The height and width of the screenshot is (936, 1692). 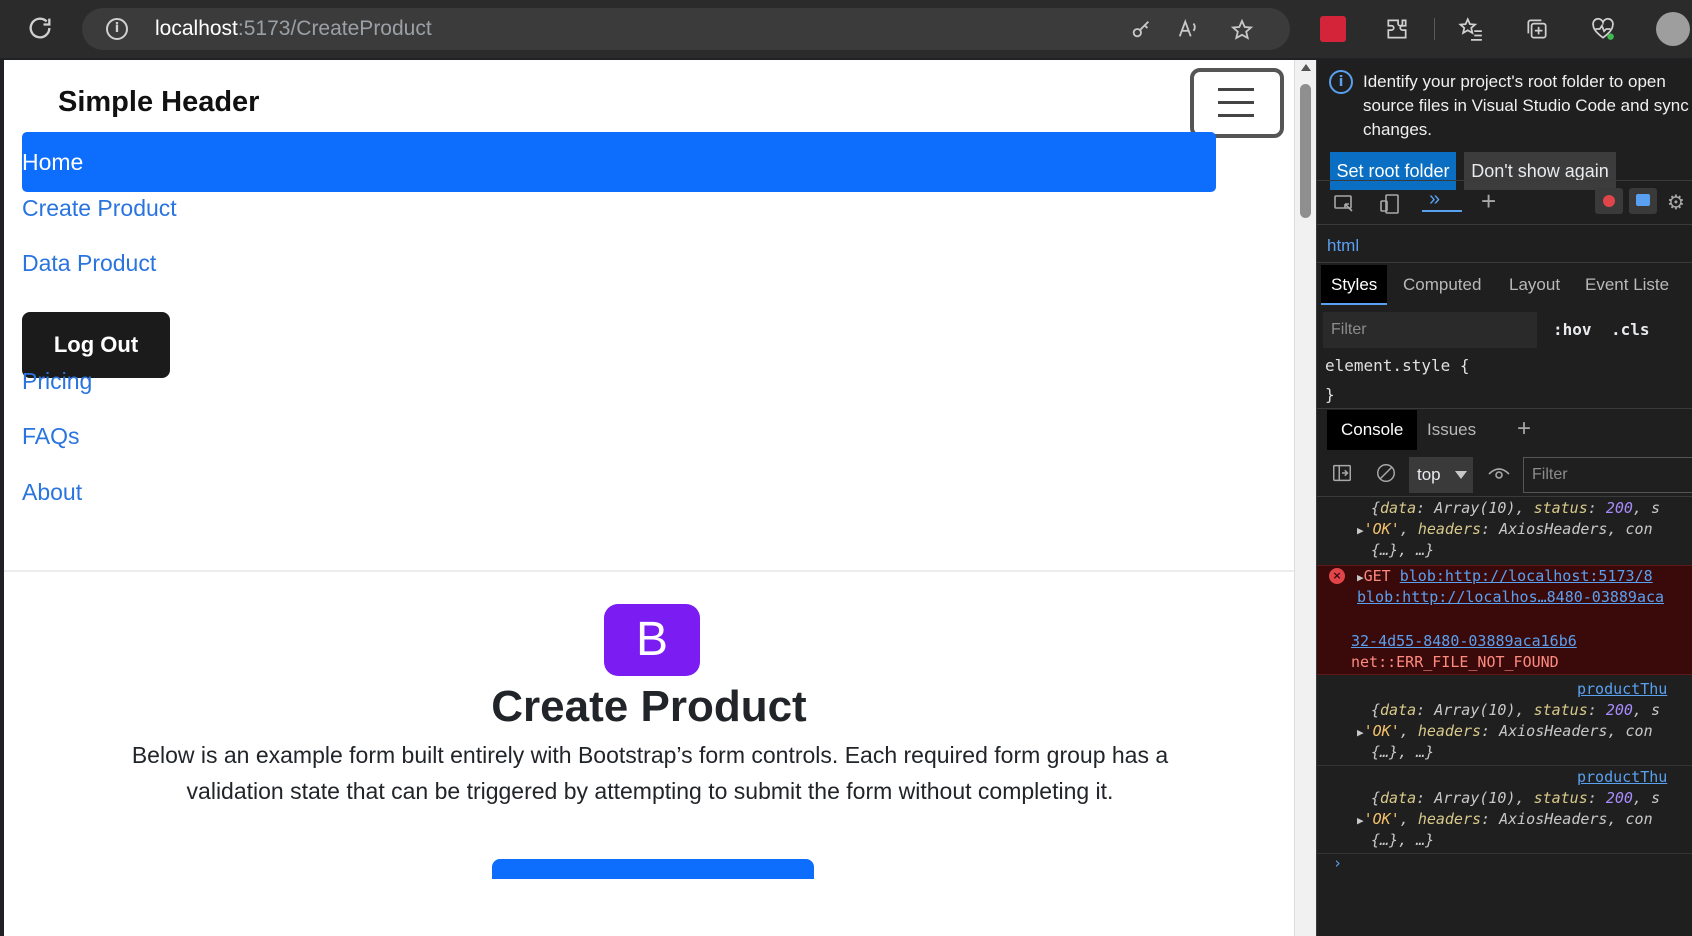 I want to click on profile-avatar, so click(x=1673, y=29).